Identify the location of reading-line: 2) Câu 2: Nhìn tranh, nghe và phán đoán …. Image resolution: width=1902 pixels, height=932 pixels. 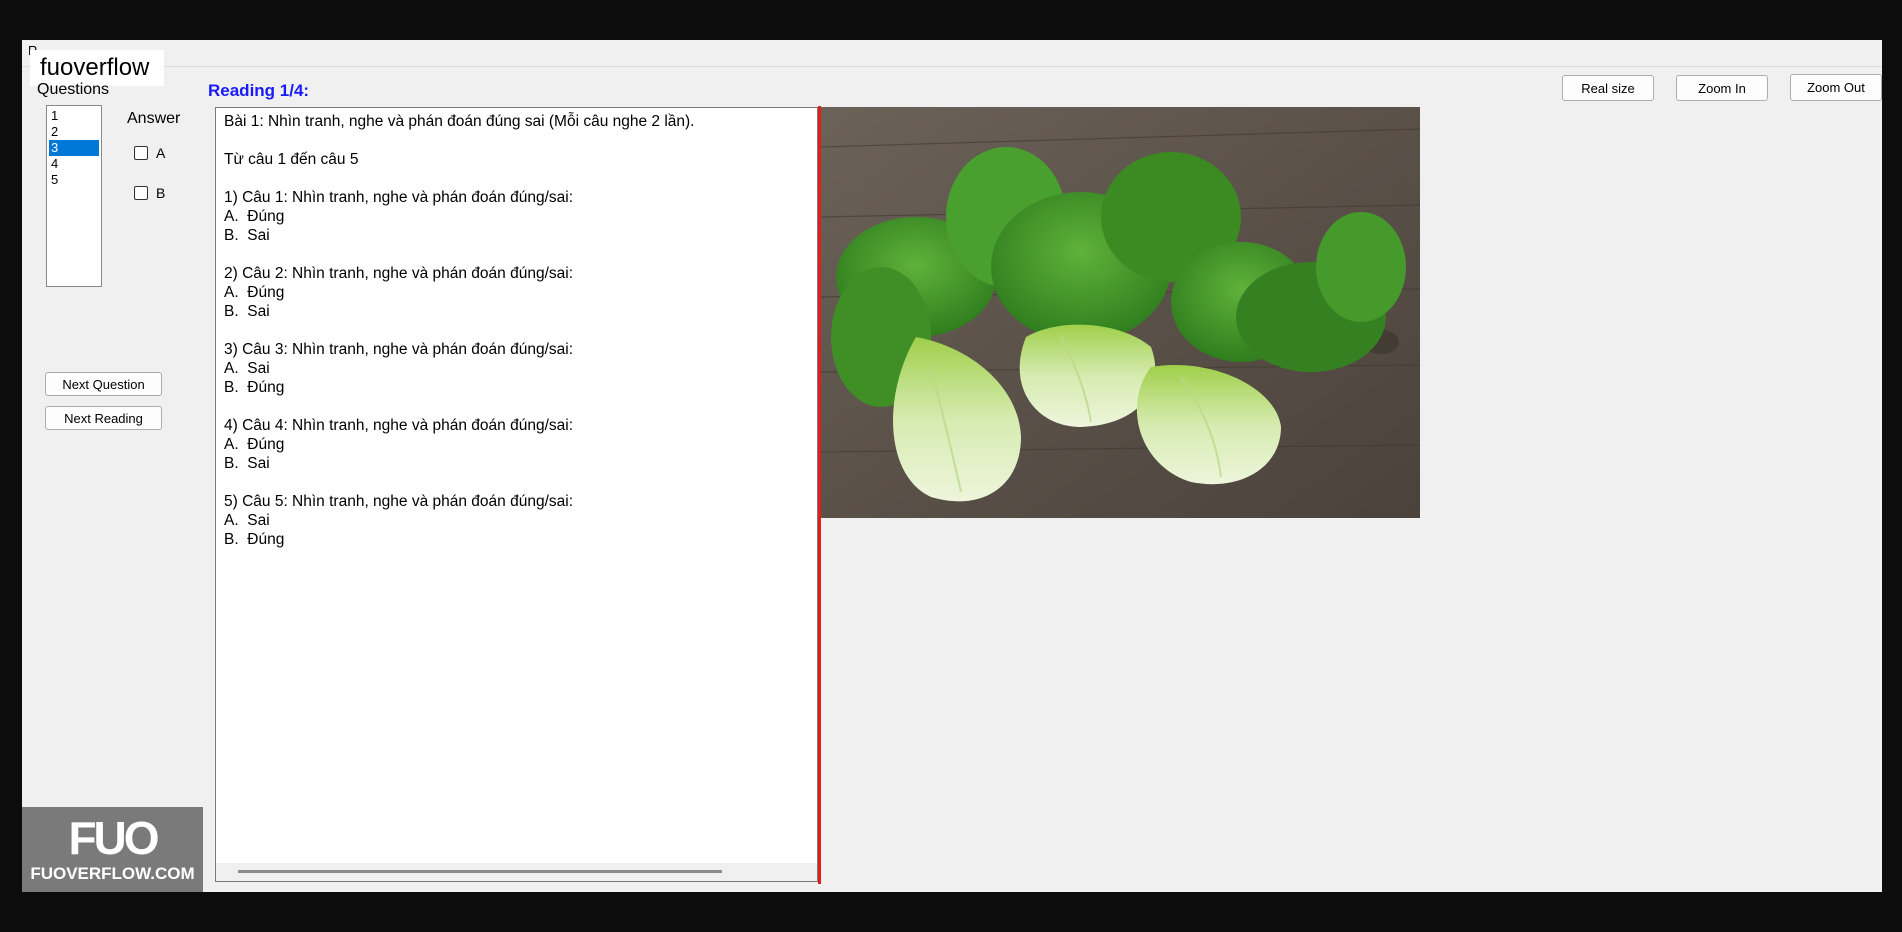
(398, 273).